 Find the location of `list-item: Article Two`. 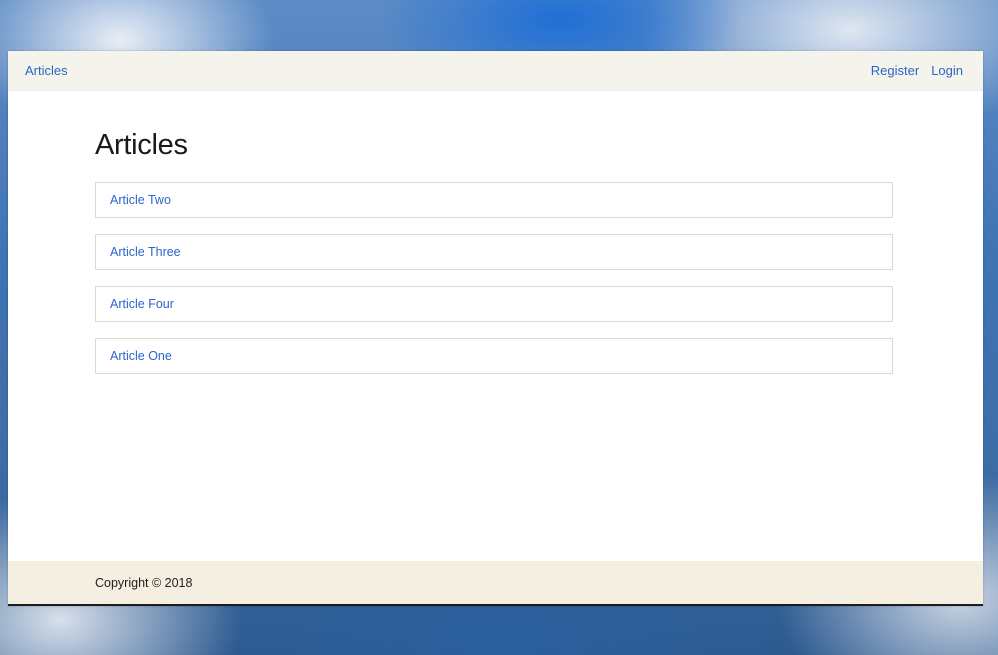

list-item: Article Two is located at coordinates (494, 200).